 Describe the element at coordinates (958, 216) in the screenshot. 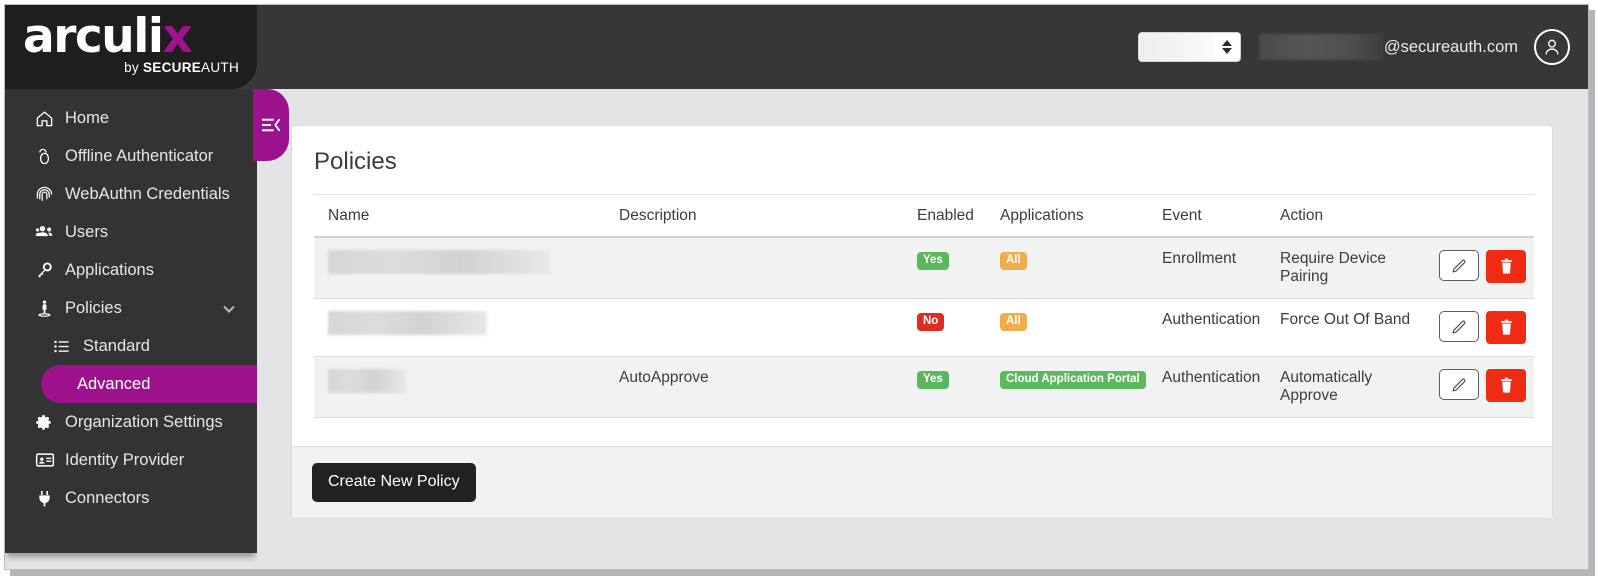

I see `column-header-enabled: Enabled` at that location.